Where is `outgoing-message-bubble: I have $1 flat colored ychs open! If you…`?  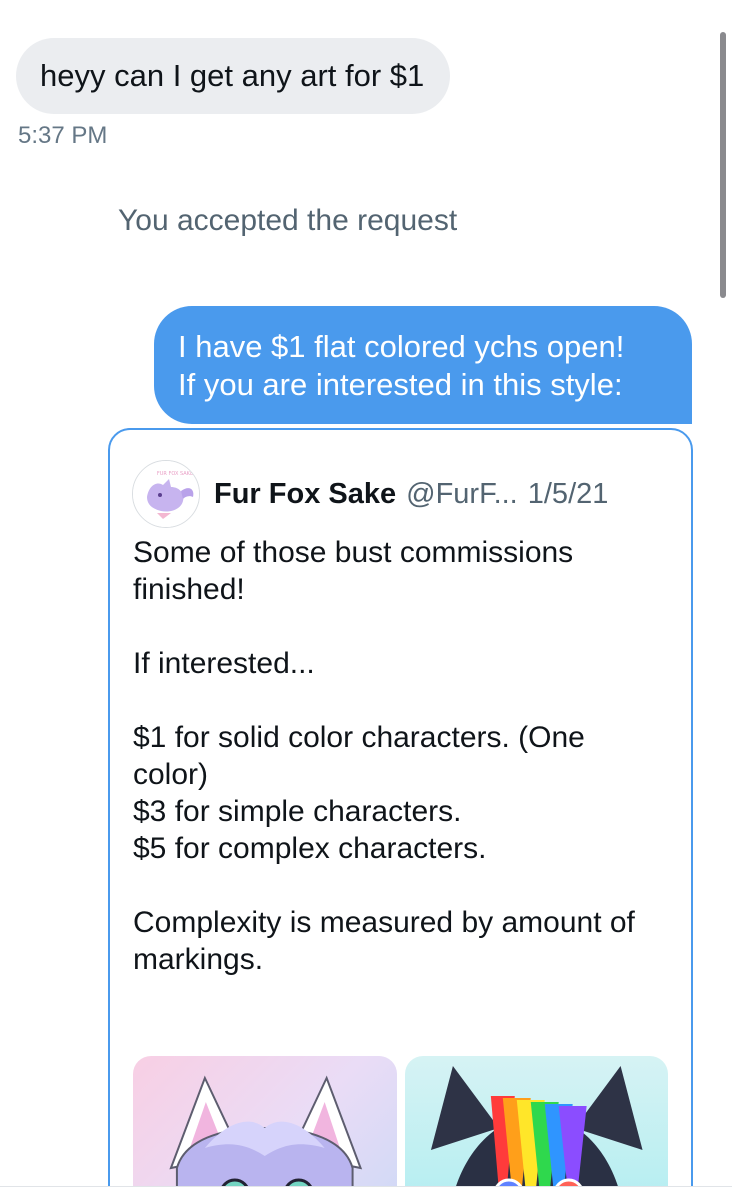
outgoing-message-bubble: I have $1 flat colored ychs open! If you… is located at coordinates (423, 365).